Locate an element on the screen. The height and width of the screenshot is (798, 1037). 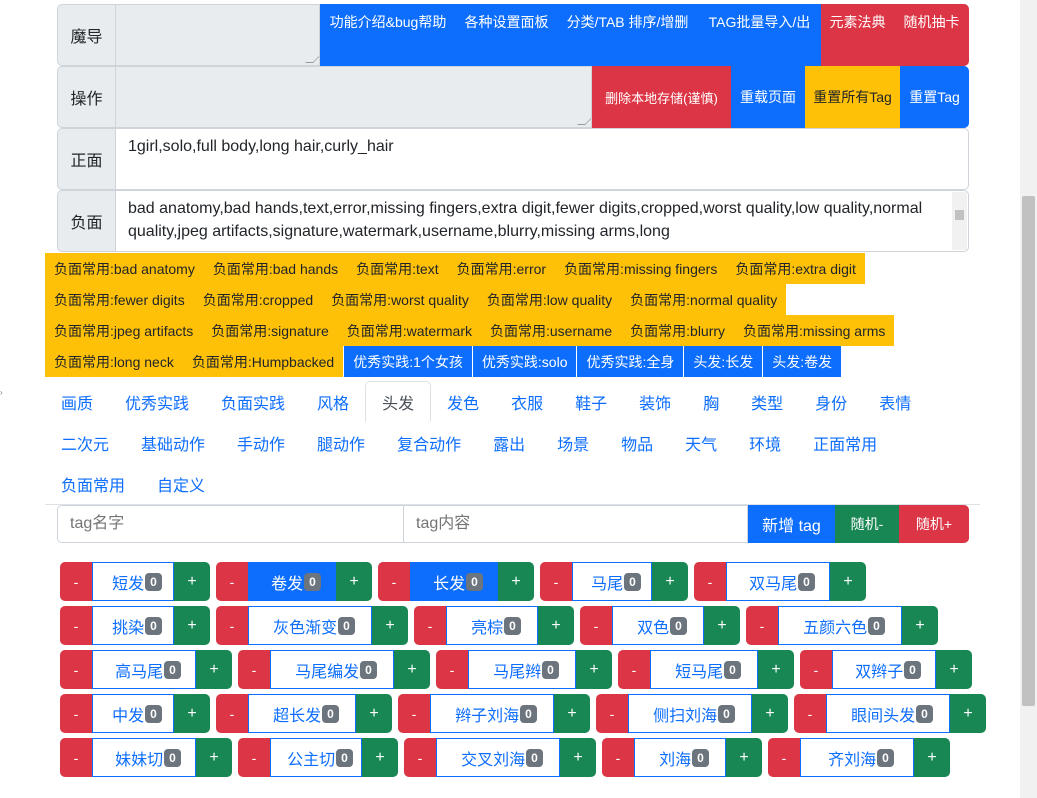
selected-chip: 优秀实践:solo is located at coordinates (524, 361).